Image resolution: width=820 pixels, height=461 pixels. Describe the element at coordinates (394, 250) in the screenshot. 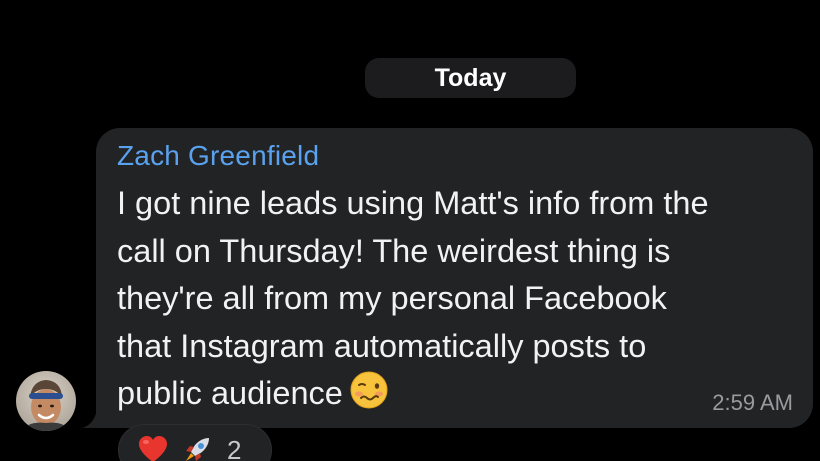

I see `message-line: call on Thursday! The weirdest thing is` at that location.